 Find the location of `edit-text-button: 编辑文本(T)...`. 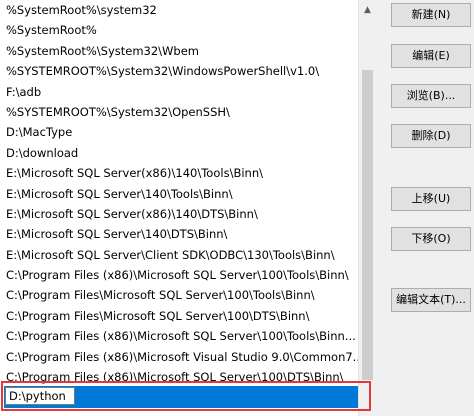

edit-text-button: 编辑文本(T)... is located at coordinates (431, 300).